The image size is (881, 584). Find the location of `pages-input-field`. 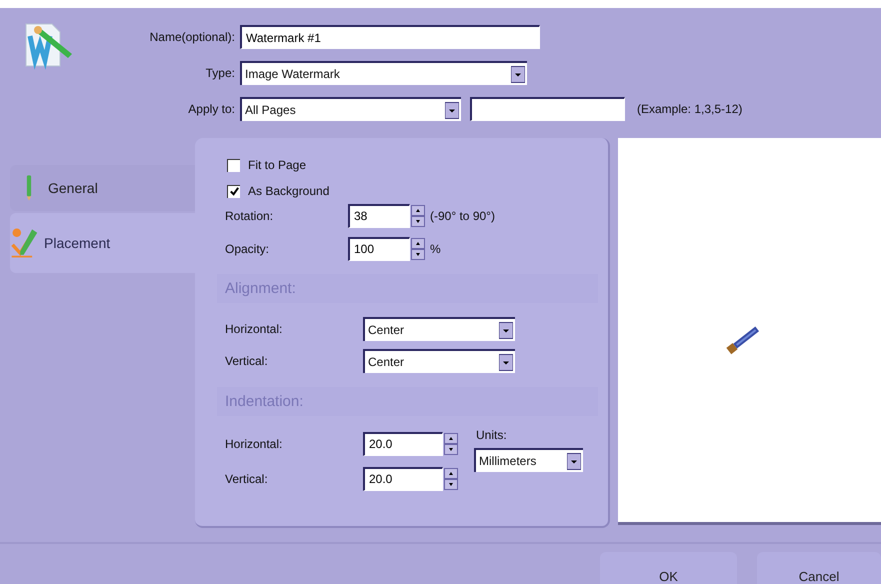

pages-input-field is located at coordinates (547, 109).